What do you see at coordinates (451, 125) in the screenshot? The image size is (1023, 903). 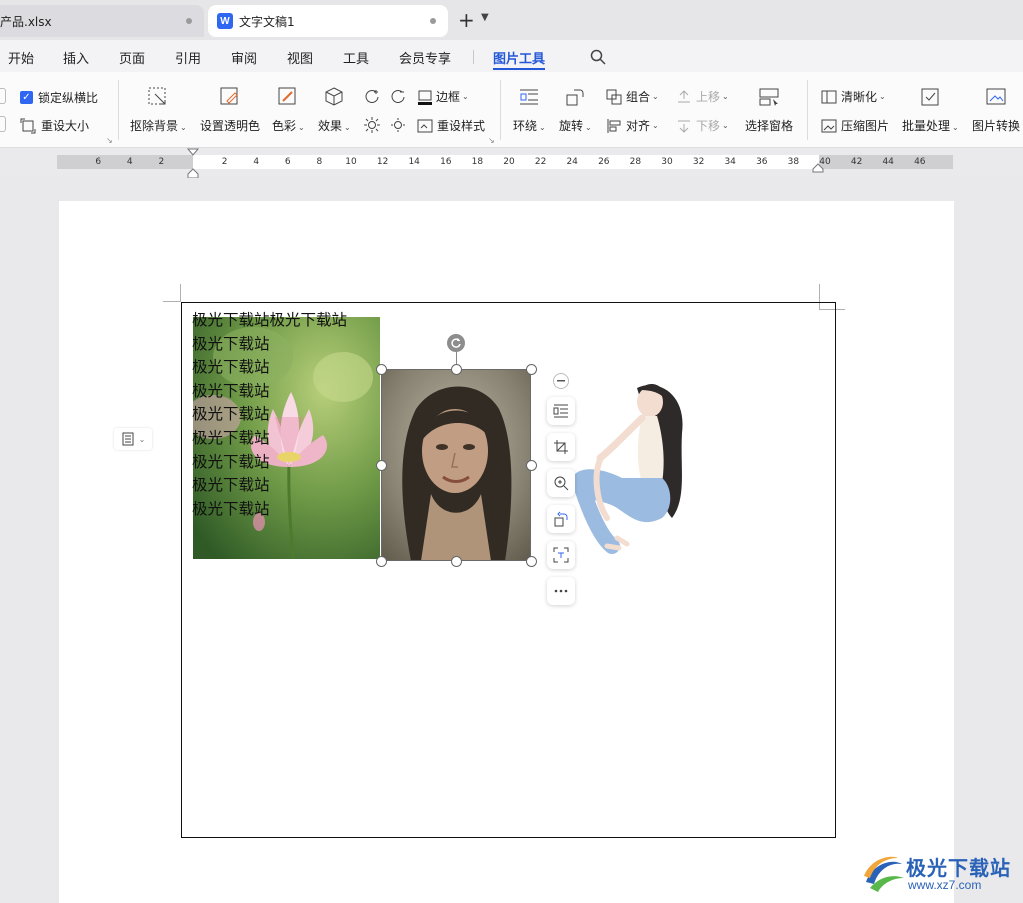 I see `reset-style-button: 重设样式` at bounding box center [451, 125].